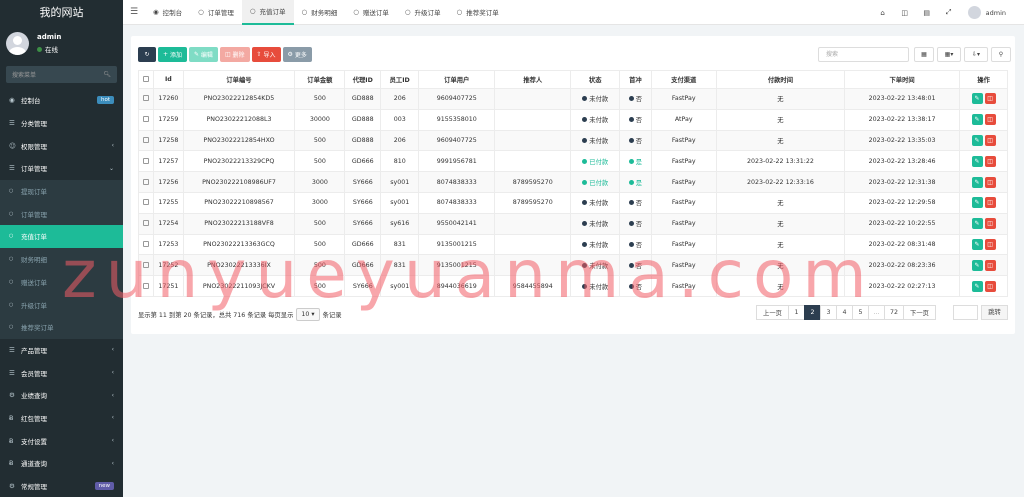 The height and width of the screenshot is (497, 1024). What do you see at coordinates (812, 312) in the screenshot?
I see `page-button: 2` at bounding box center [812, 312].